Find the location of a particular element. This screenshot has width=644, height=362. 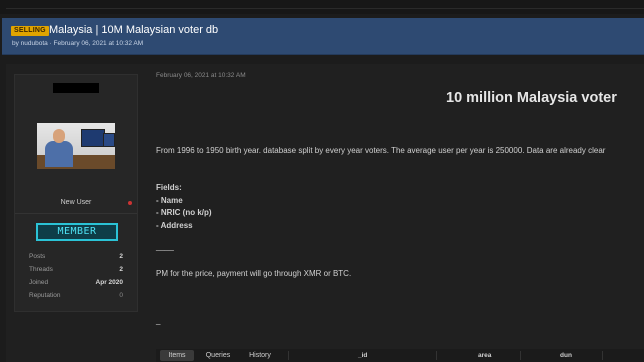

tab-history: History is located at coordinates (260, 355).